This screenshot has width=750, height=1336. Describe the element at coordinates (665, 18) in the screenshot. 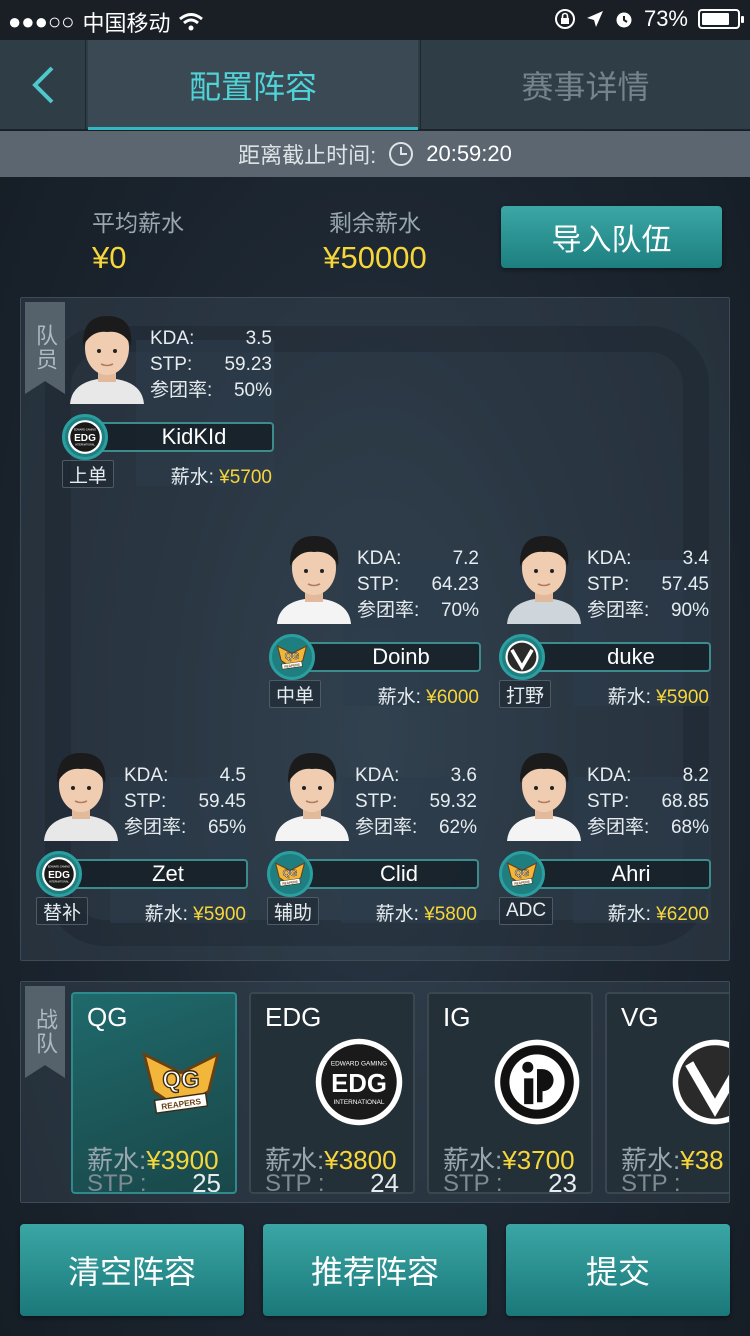

I see `battery-percent: 73%` at that location.